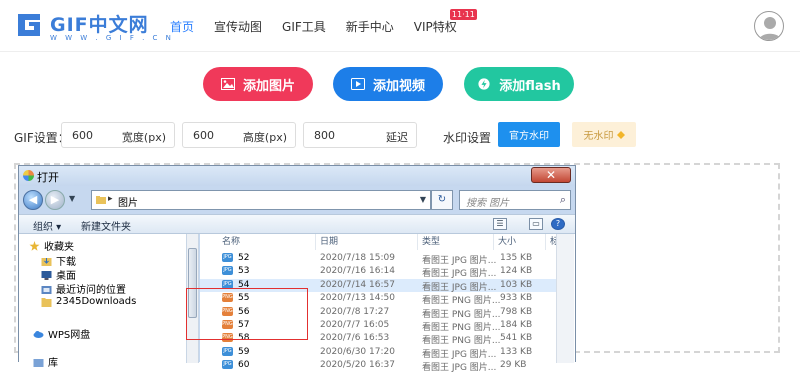  What do you see at coordinates (530, 86) in the screenshot?
I see `add-flash-label: 添加flash` at bounding box center [530, 86].